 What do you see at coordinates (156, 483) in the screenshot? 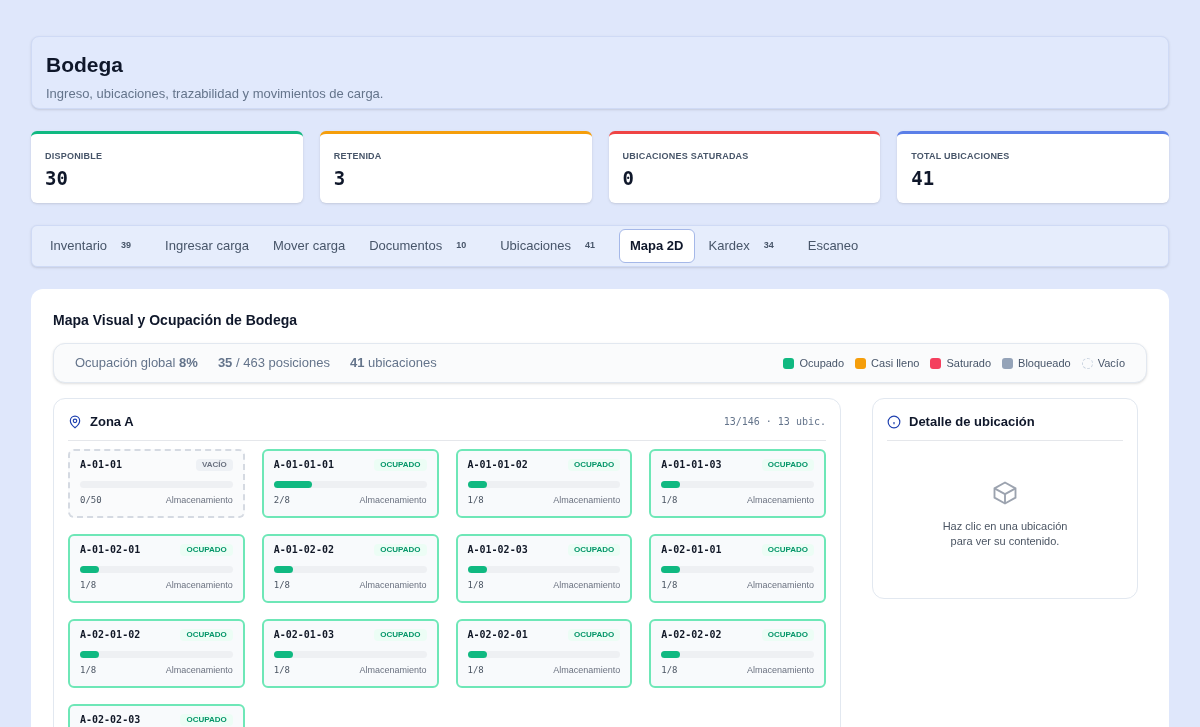
I see `location-card: A-01-01 VACÍO 0/50 Almacenamiento` at bounding box center [156, 483].